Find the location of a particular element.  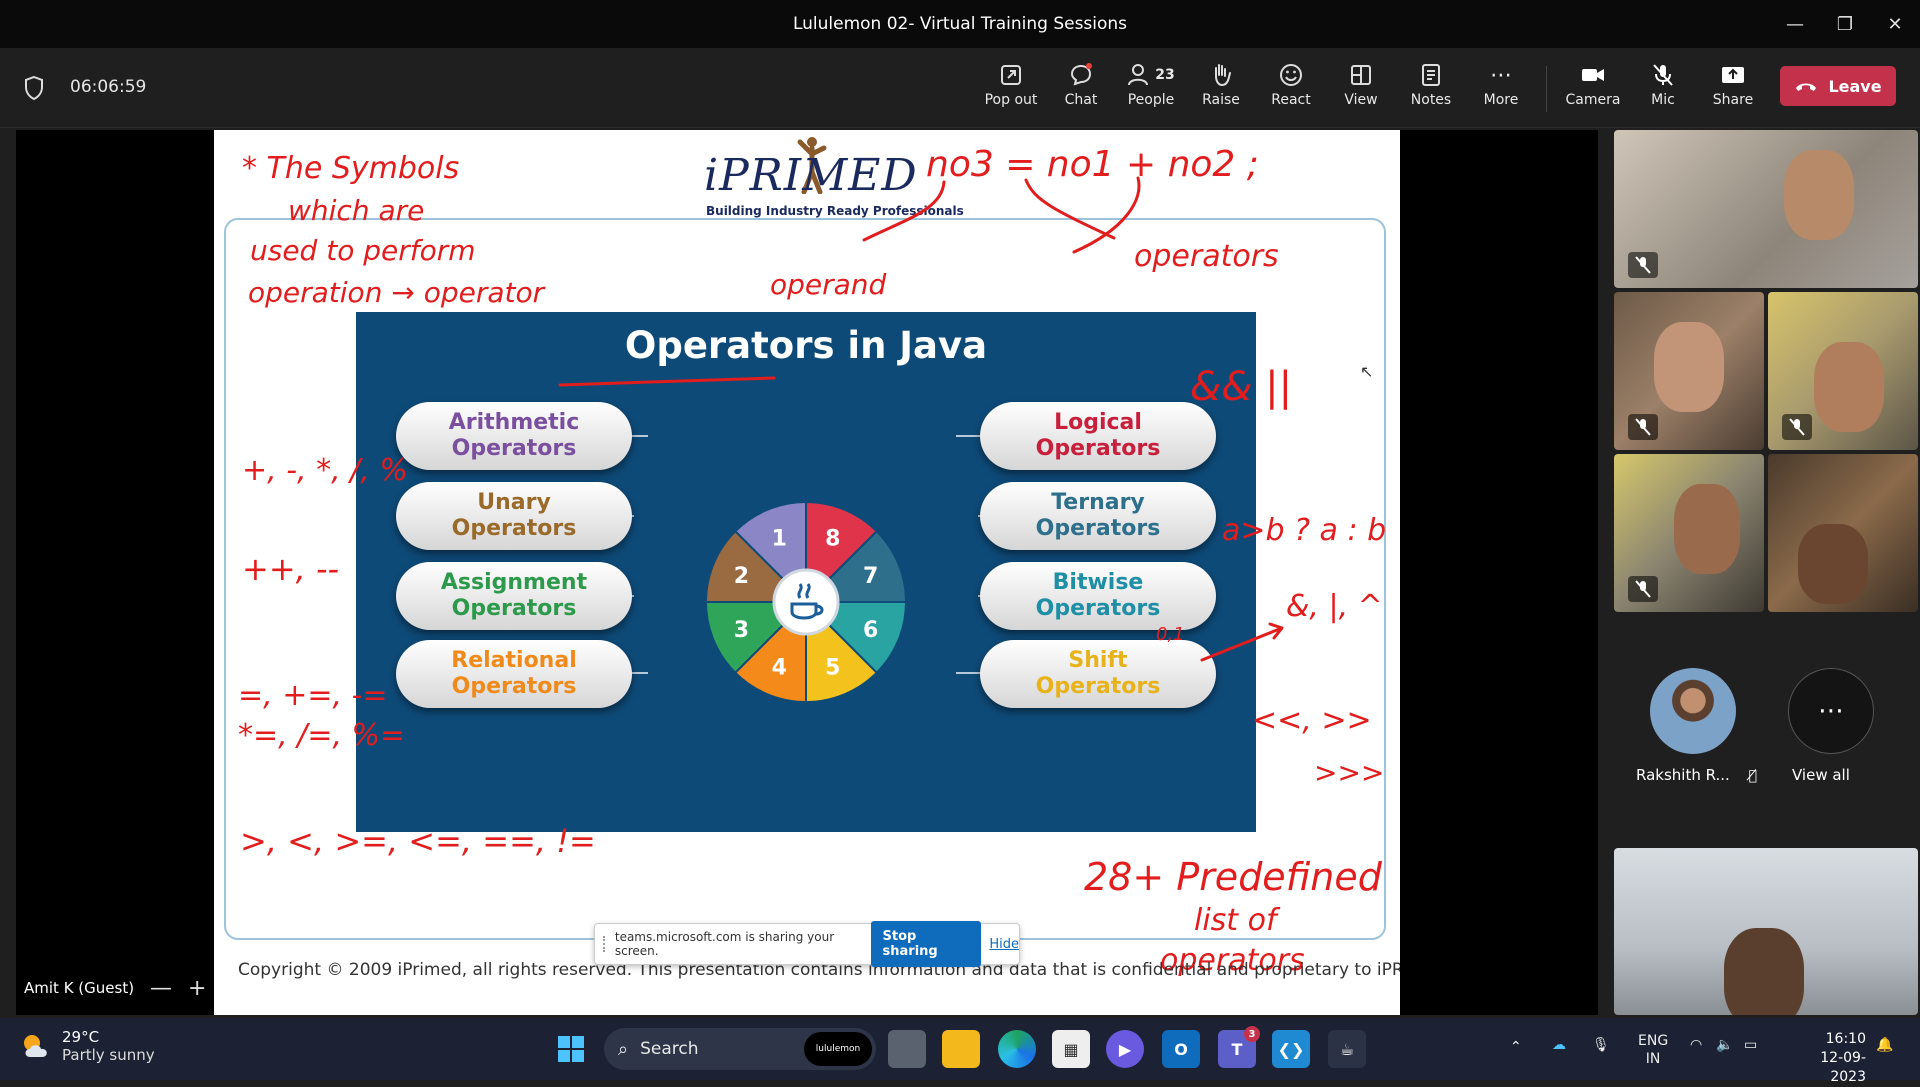

view-button: View is located at coordinates (1361, 89).